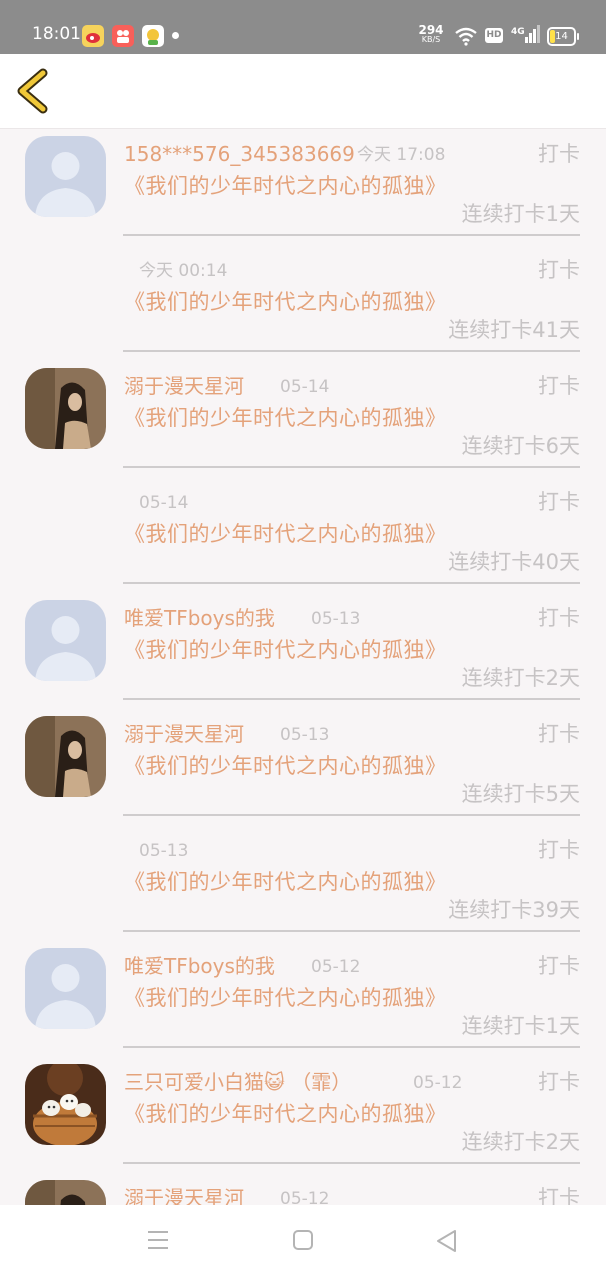 The image size is (606, 1280). What do you see at coordinates (447, 1243) in the screenshot?
I see `back-triangle-icon` at bounding box center [447, 1243].